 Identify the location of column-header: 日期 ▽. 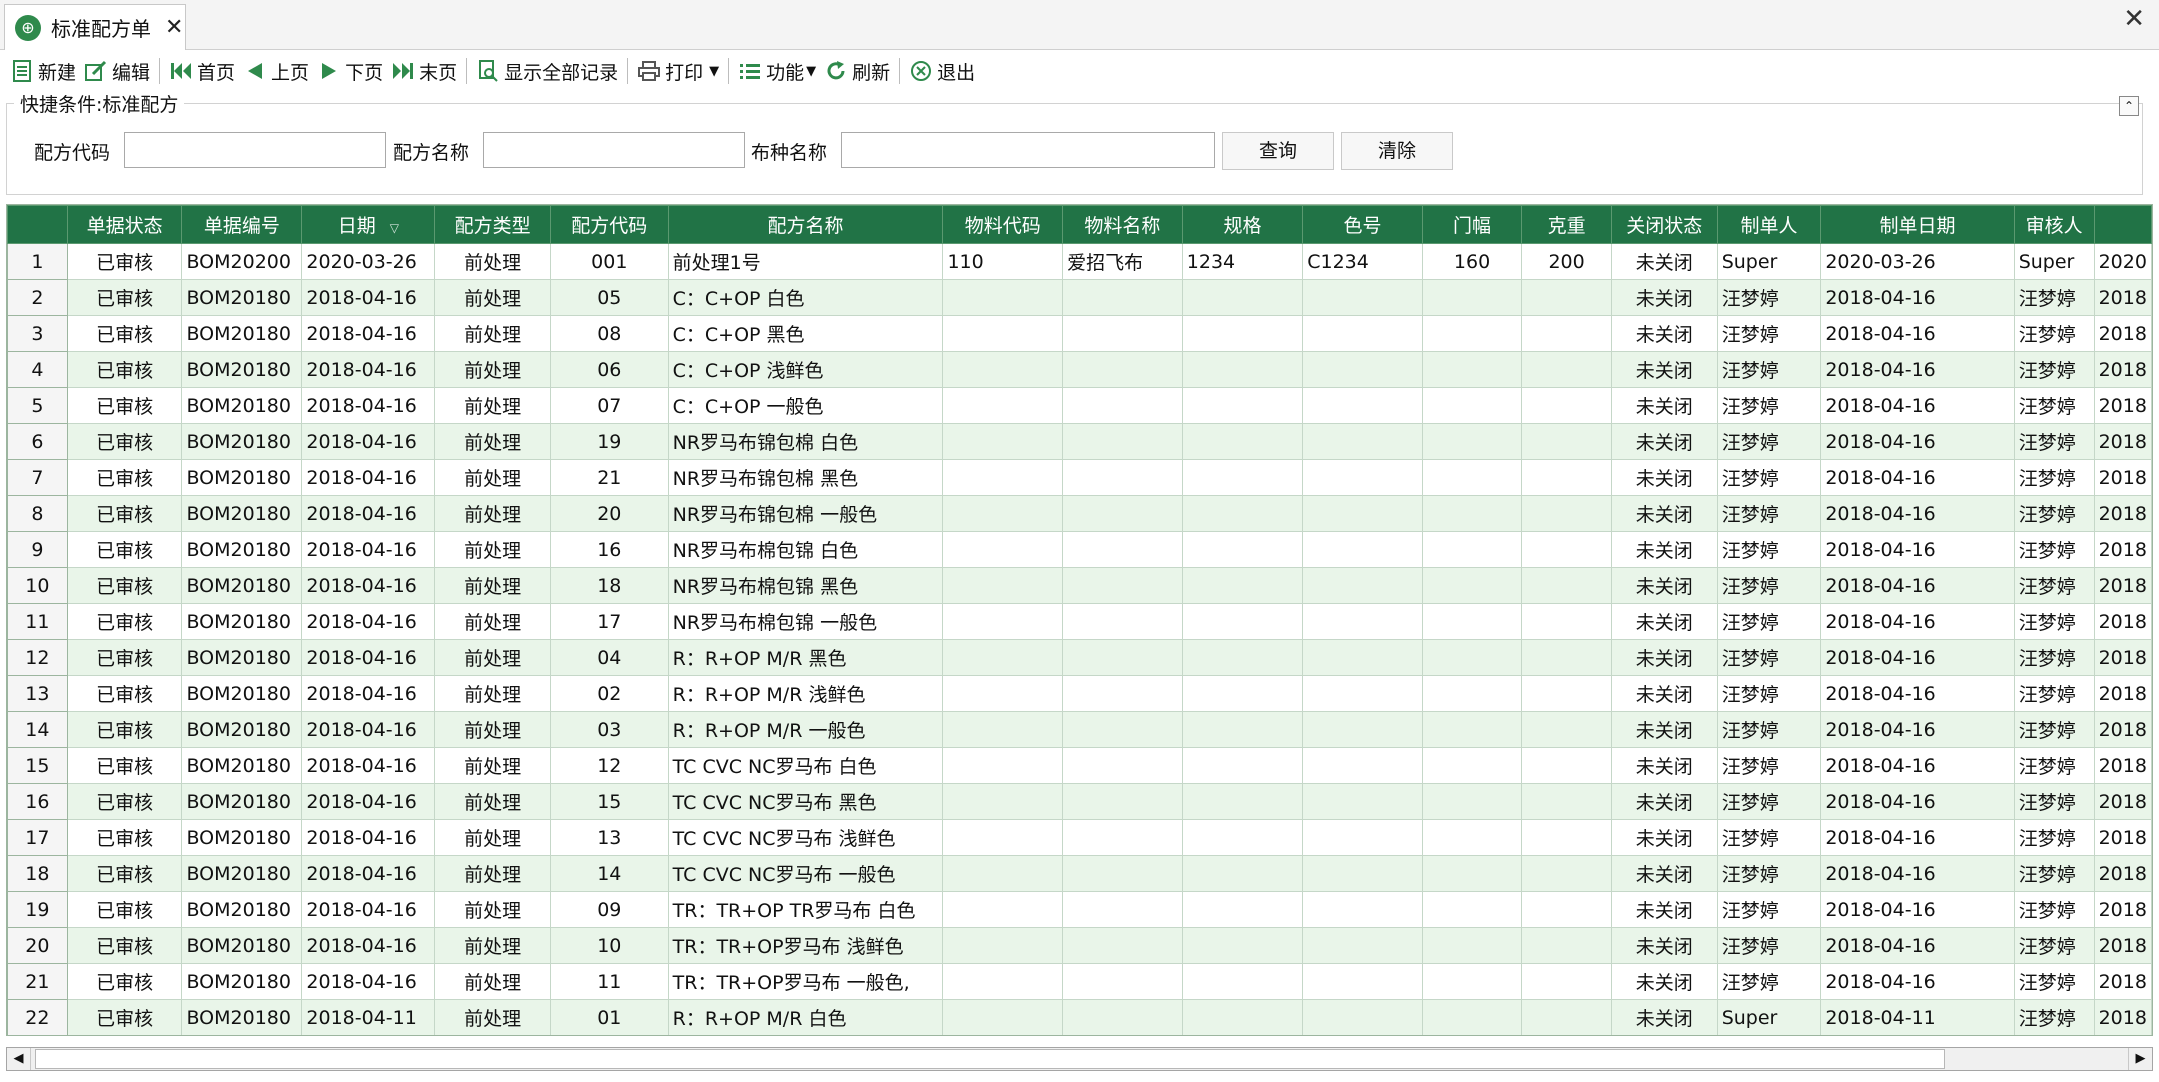
(368, 224).